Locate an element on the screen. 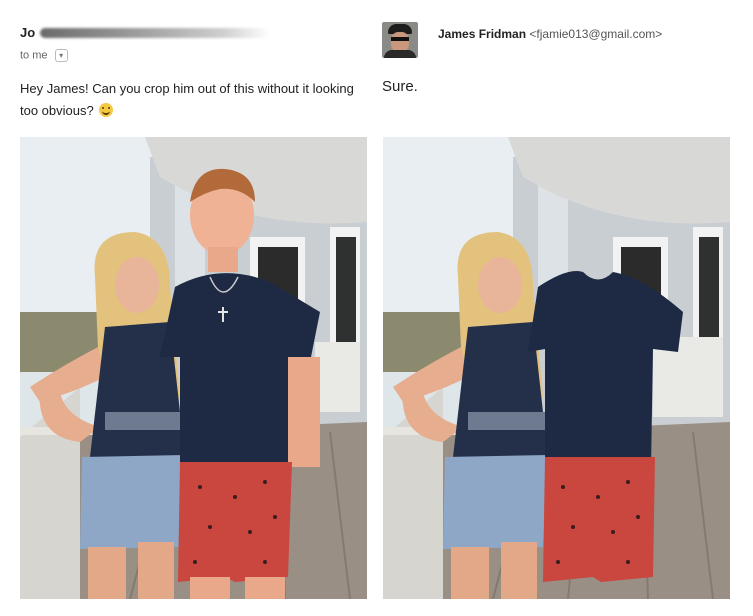 The image size is (753, 616). recipient-line: to me ▾ is located at coordinates (44, 55).